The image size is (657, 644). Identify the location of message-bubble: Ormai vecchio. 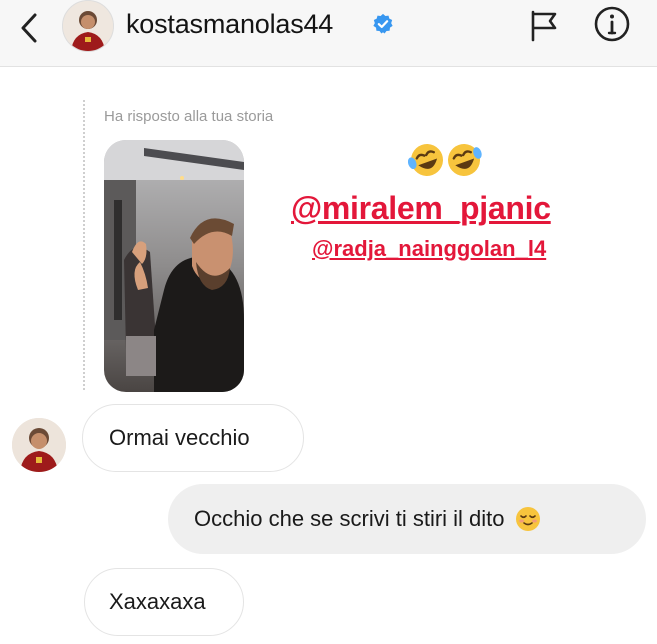
(193, 438).